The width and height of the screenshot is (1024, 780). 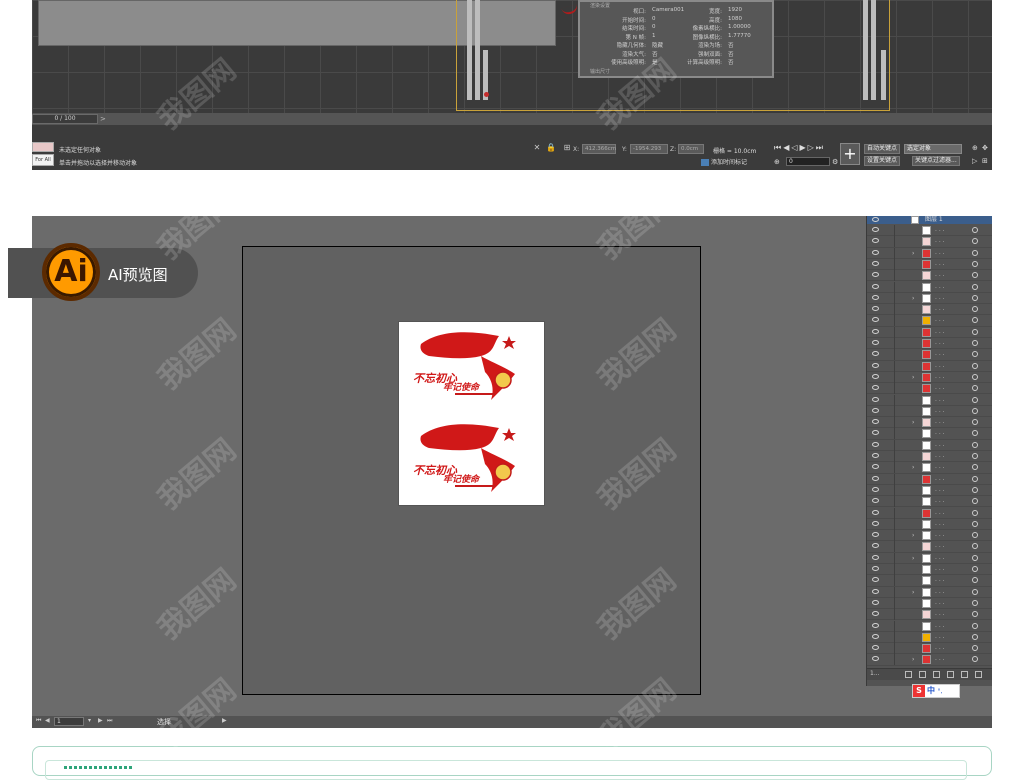 I want to click on set-key-button: 设置关键点, so click(x=882, y=161).